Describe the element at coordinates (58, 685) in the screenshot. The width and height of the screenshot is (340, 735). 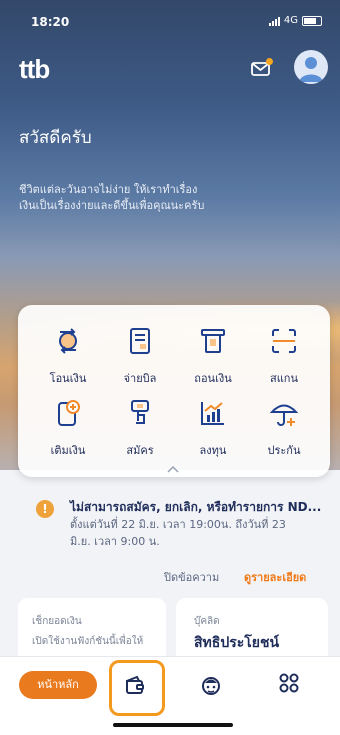
I see `nav-home-button: หน้าหลัก` at that location.